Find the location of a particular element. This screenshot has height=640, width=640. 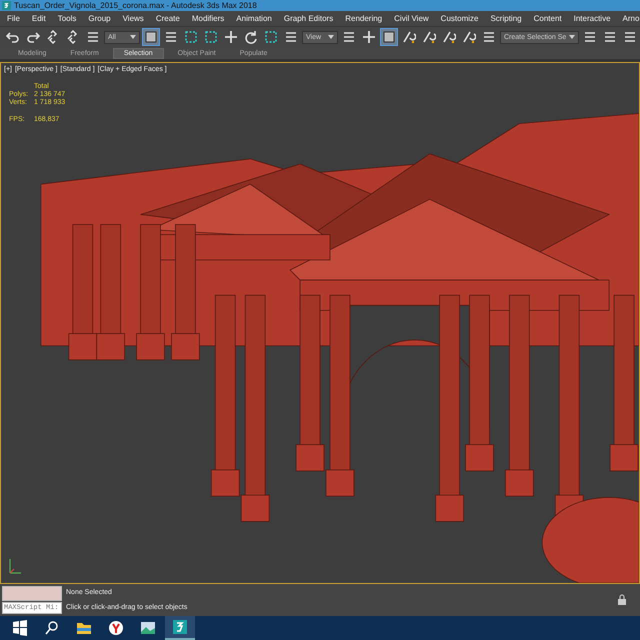

menu-item: Civil View is located at coordinates (411, 18).